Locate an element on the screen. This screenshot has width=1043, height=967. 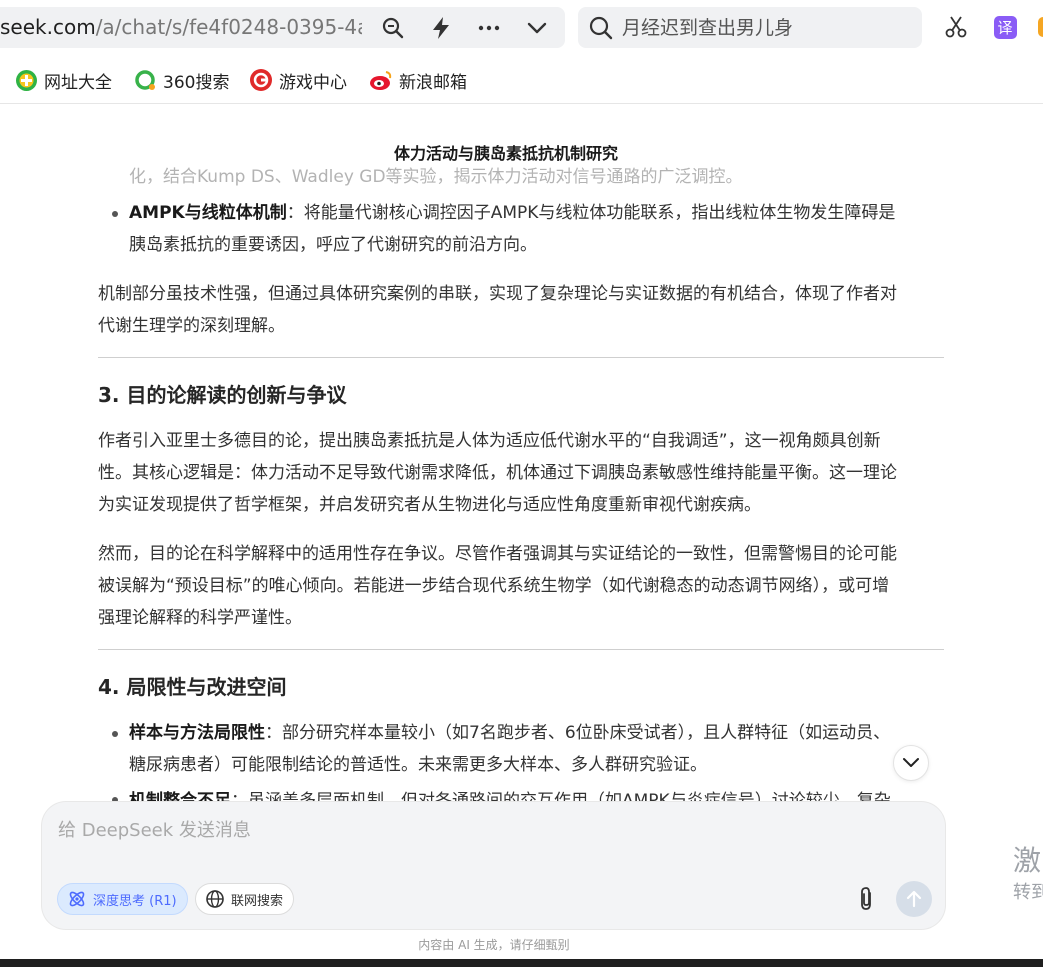
browser-toolbar: seek.com/a/chat/s/fe4f0248-0395-4a 译 is located at coordinates (521, 28).